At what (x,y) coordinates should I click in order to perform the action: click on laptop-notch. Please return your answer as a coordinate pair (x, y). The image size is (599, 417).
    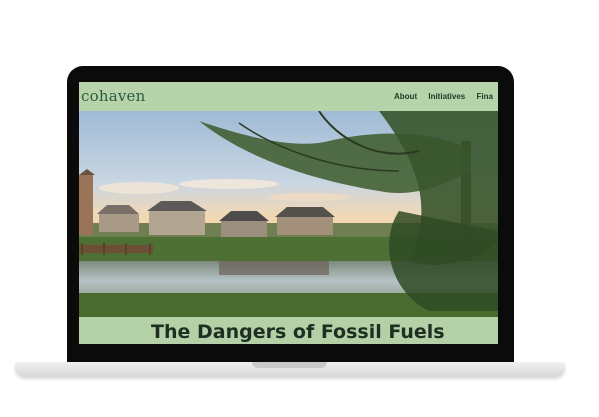
    Looking at the image, I should click on (289, 365).